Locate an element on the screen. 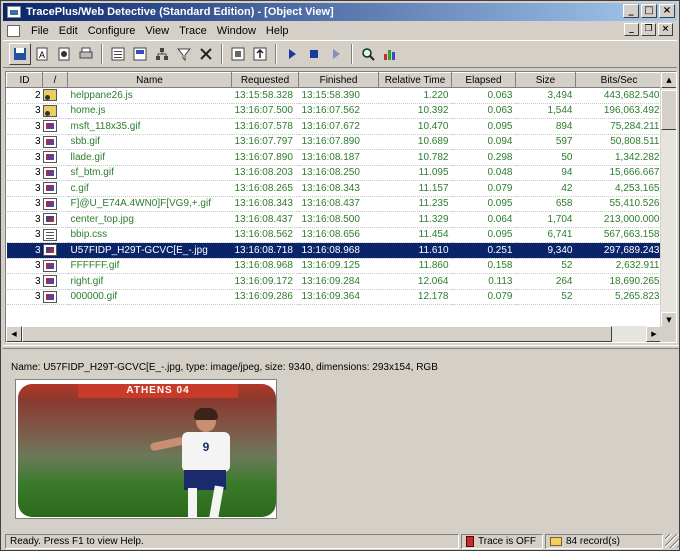 This screenshot has width=680, height=551. row-finished: 13:15:58.390 is located at coordinates (338, 95).